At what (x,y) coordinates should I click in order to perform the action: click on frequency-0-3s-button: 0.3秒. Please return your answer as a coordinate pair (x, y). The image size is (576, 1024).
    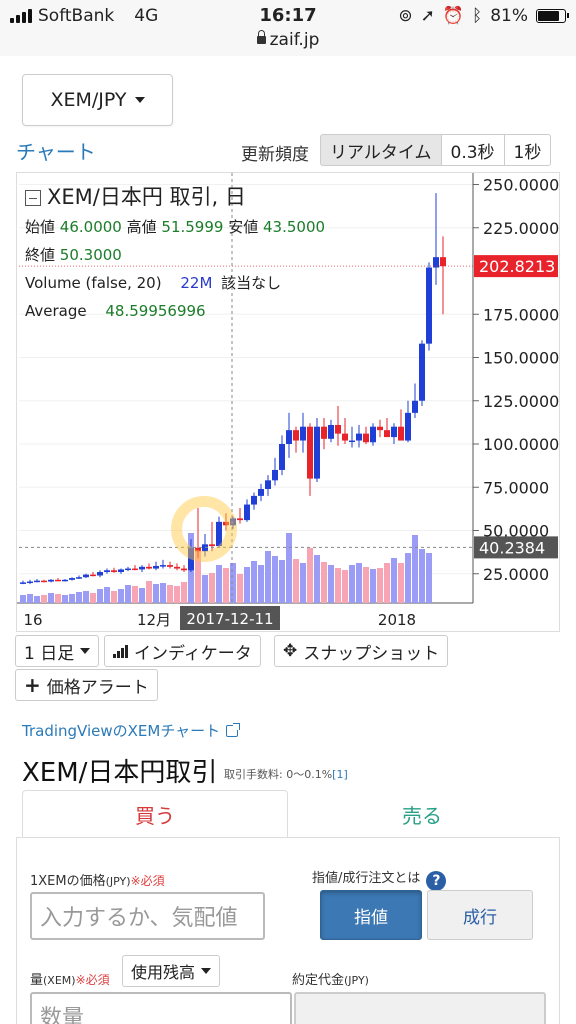
    Looking at the image, I should click on (472, 150).